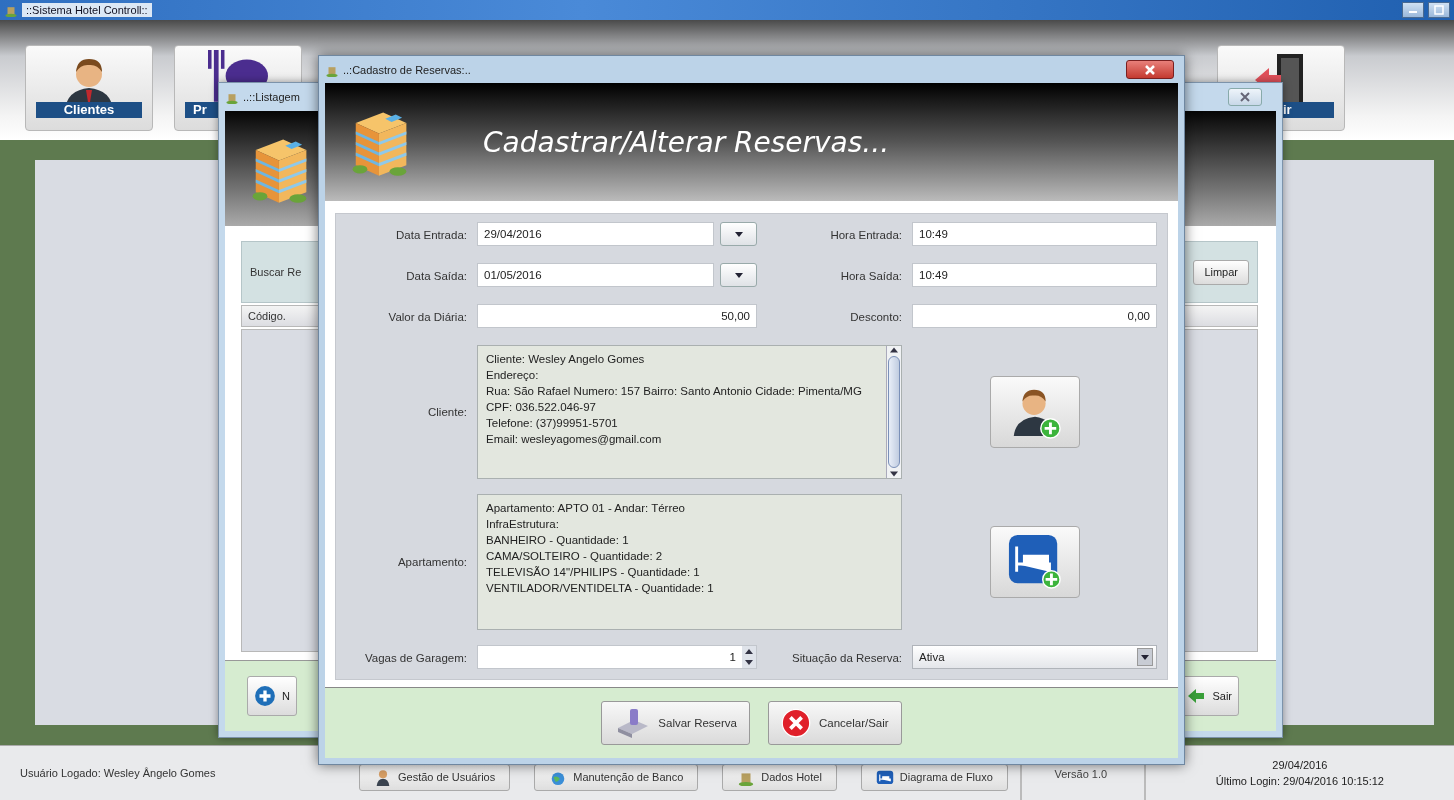 The width and height of the screenshot is (1454, 800). Describe the element at coordinates (427, 317) in the screenshot. I see `field-label: Valor da Diária:` at that location.